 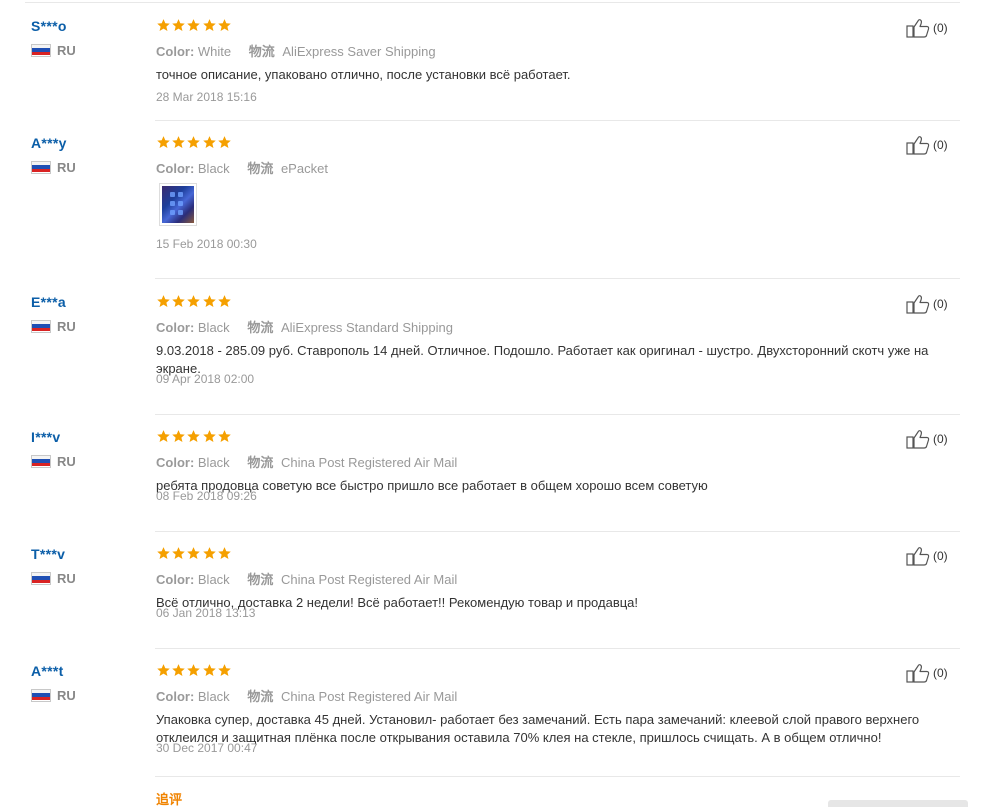 What do you see at coordinates (47, 671) in the screenshot?
I see `reviewer-name: A***t` at bounding box center [47, 671].